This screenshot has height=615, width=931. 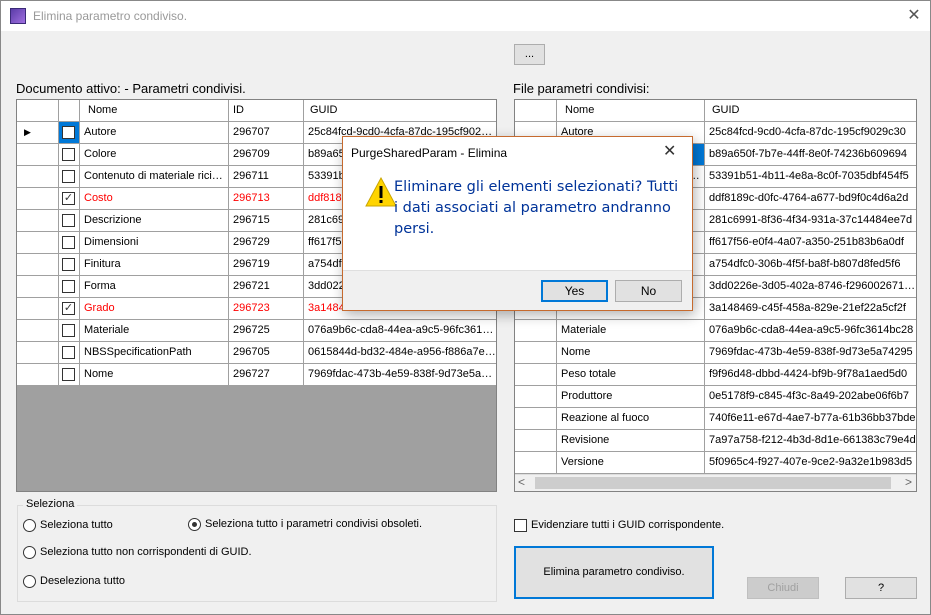 I want to click on row-header: ▶, so click(x=38, y=132).